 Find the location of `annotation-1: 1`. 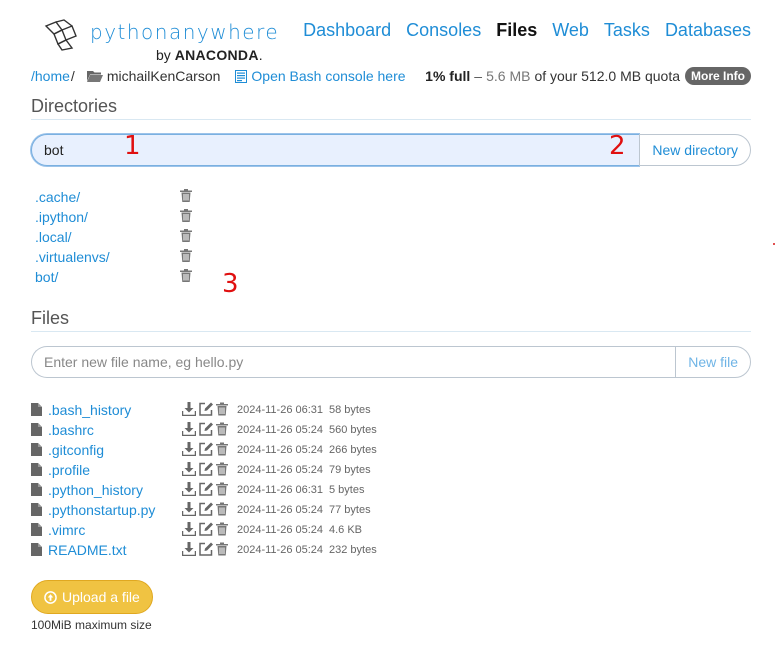

annotation-1: 1 is located at coordinates (132, 146).